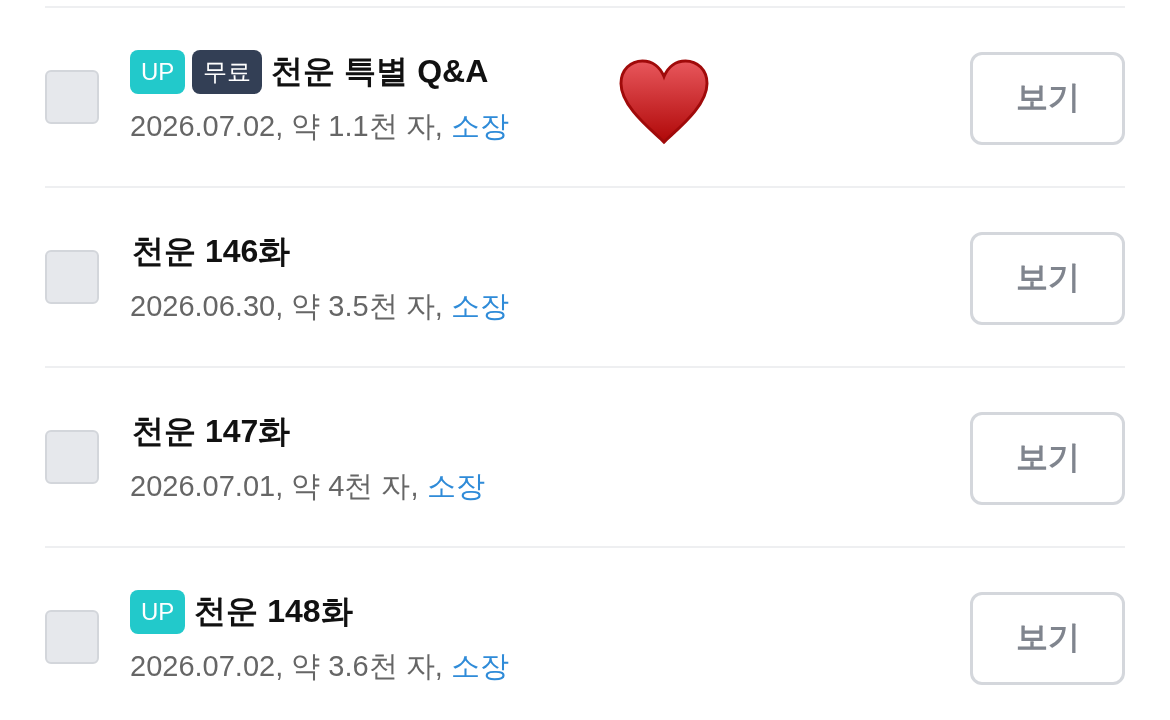 Image resolution: width=1170 pixels, height=720 pixels. Describe the element at coordinates (273, 611) in the screenshot. I see `episode-title: 천운 148화` at that location.